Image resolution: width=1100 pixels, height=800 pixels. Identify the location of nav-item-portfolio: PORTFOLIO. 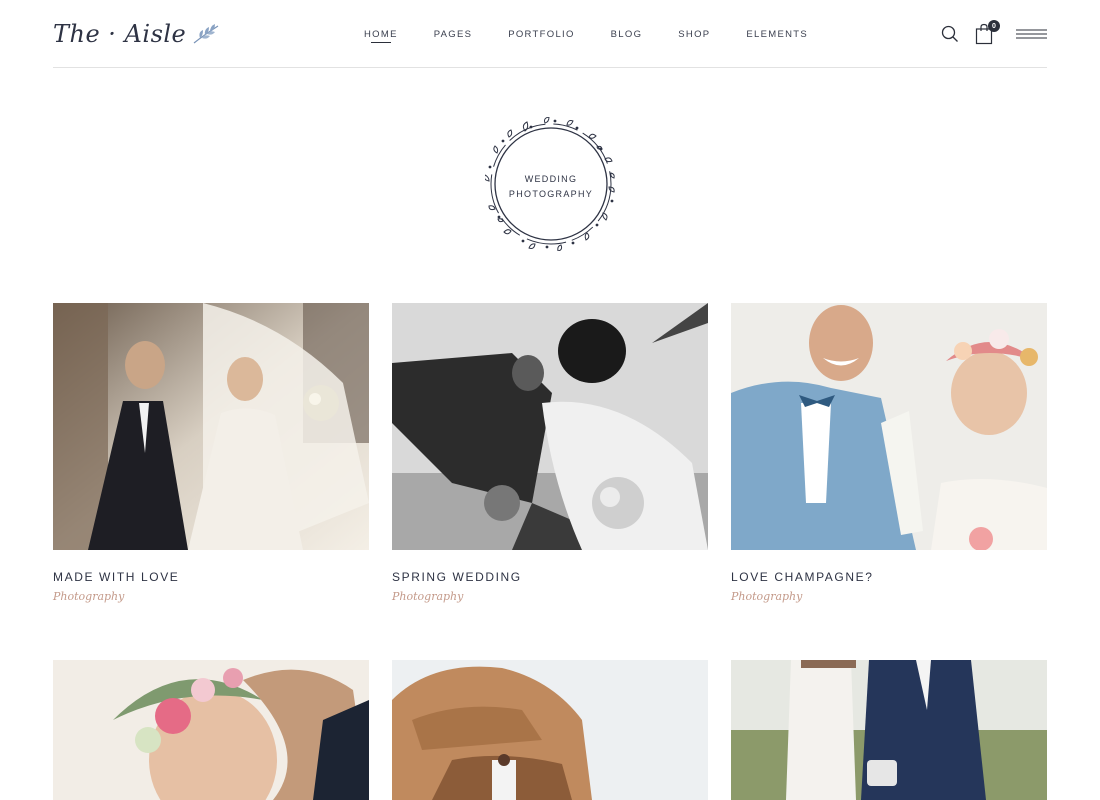
(541, 34).